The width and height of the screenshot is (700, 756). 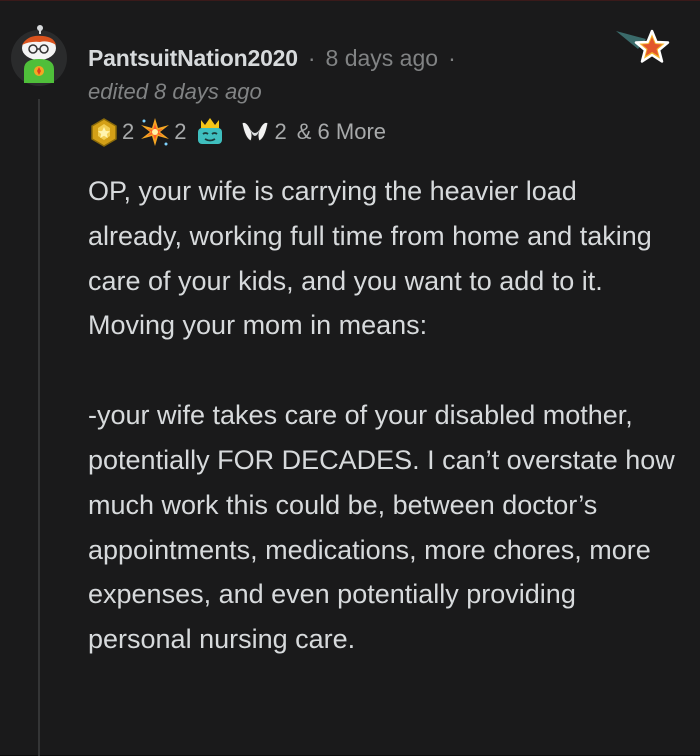 I want to click on gold-crown-award-icon, so click(x=104, y=132).